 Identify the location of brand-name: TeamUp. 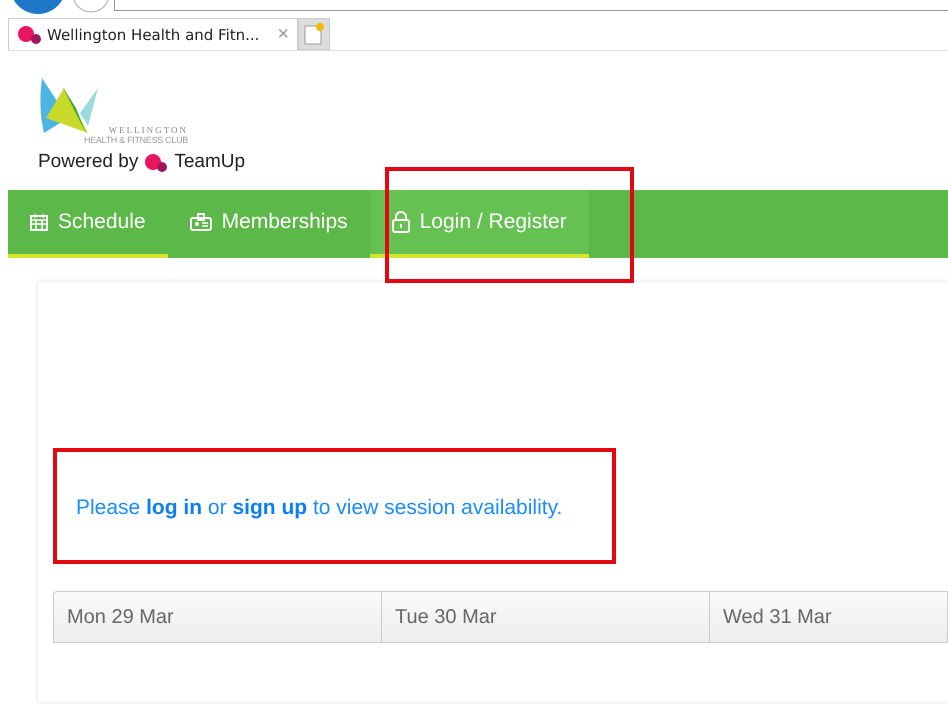
(210, 162).